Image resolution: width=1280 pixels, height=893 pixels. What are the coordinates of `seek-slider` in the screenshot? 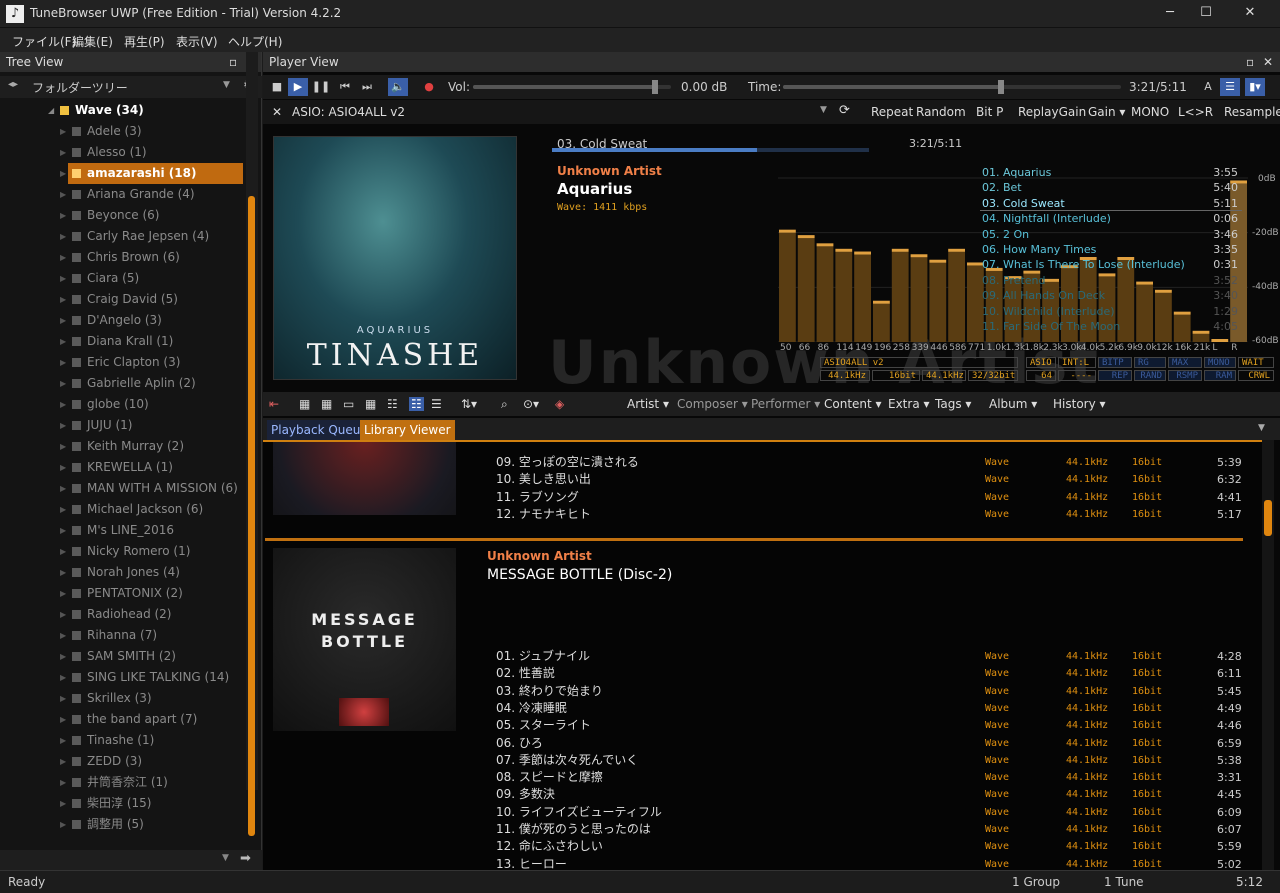 It's located at (952, 87).